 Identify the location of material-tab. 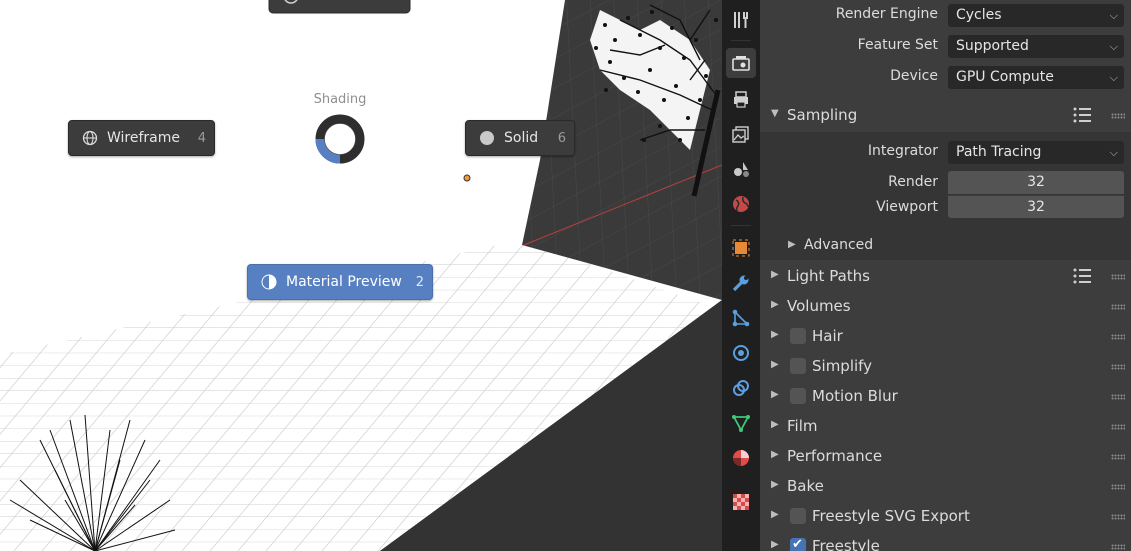
(741, 458).